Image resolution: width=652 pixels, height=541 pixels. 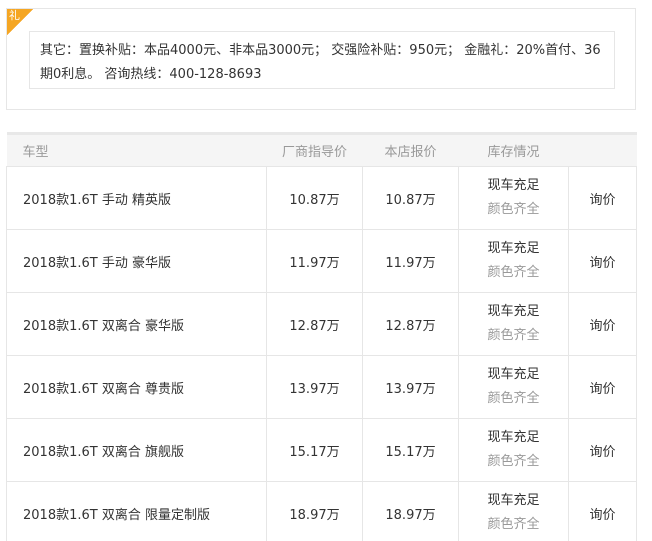 I want to click on cell-msrp: 18.97万, so click(x=314, y=511).